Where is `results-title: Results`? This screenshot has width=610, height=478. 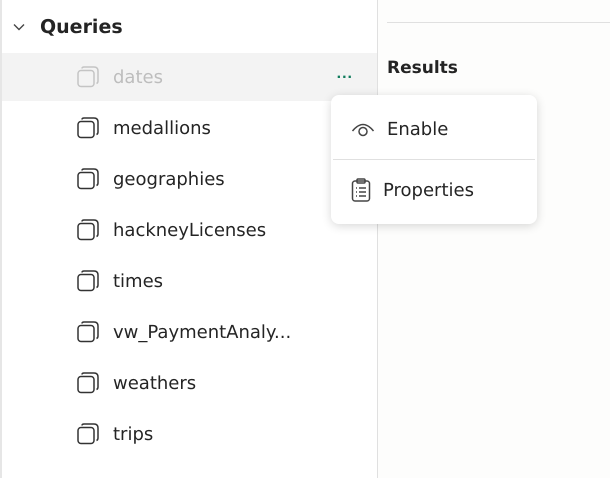 results-title: Results is located at coordinates (423, 68).